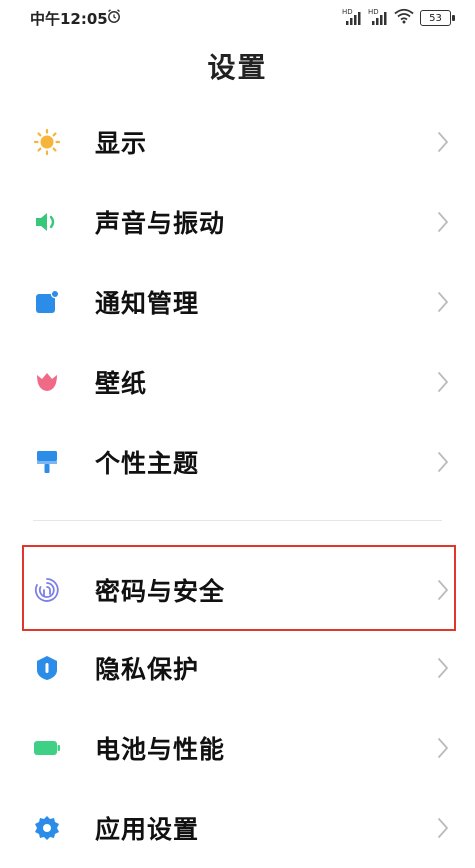  What do you see at coordinates (147, 463) in the screenshot?
I see `settings-item-label: 个性主题` at bounding box center [147, 463].